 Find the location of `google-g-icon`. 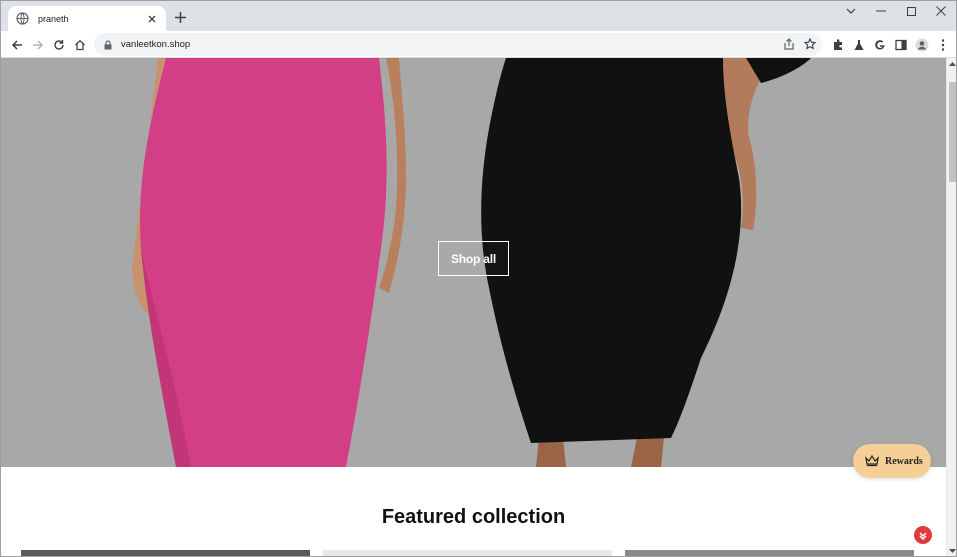

google-g-icon is located at coordinates (879, 44).